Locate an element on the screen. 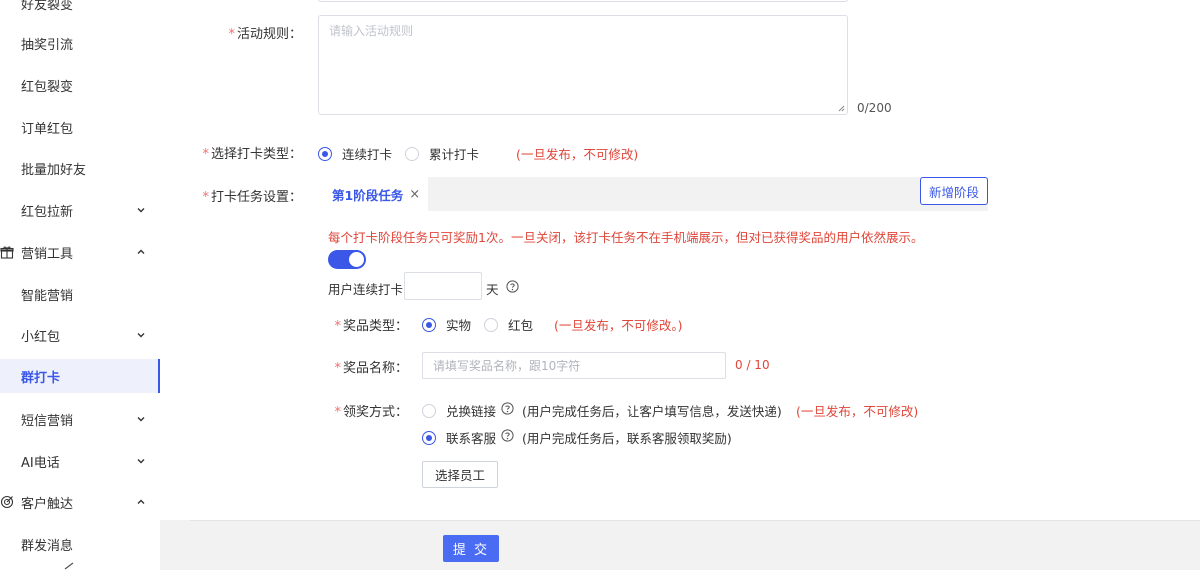  prize-name-placeholder: 请填写奖品名称，跟10字符 is located at coordinates (507, 366).